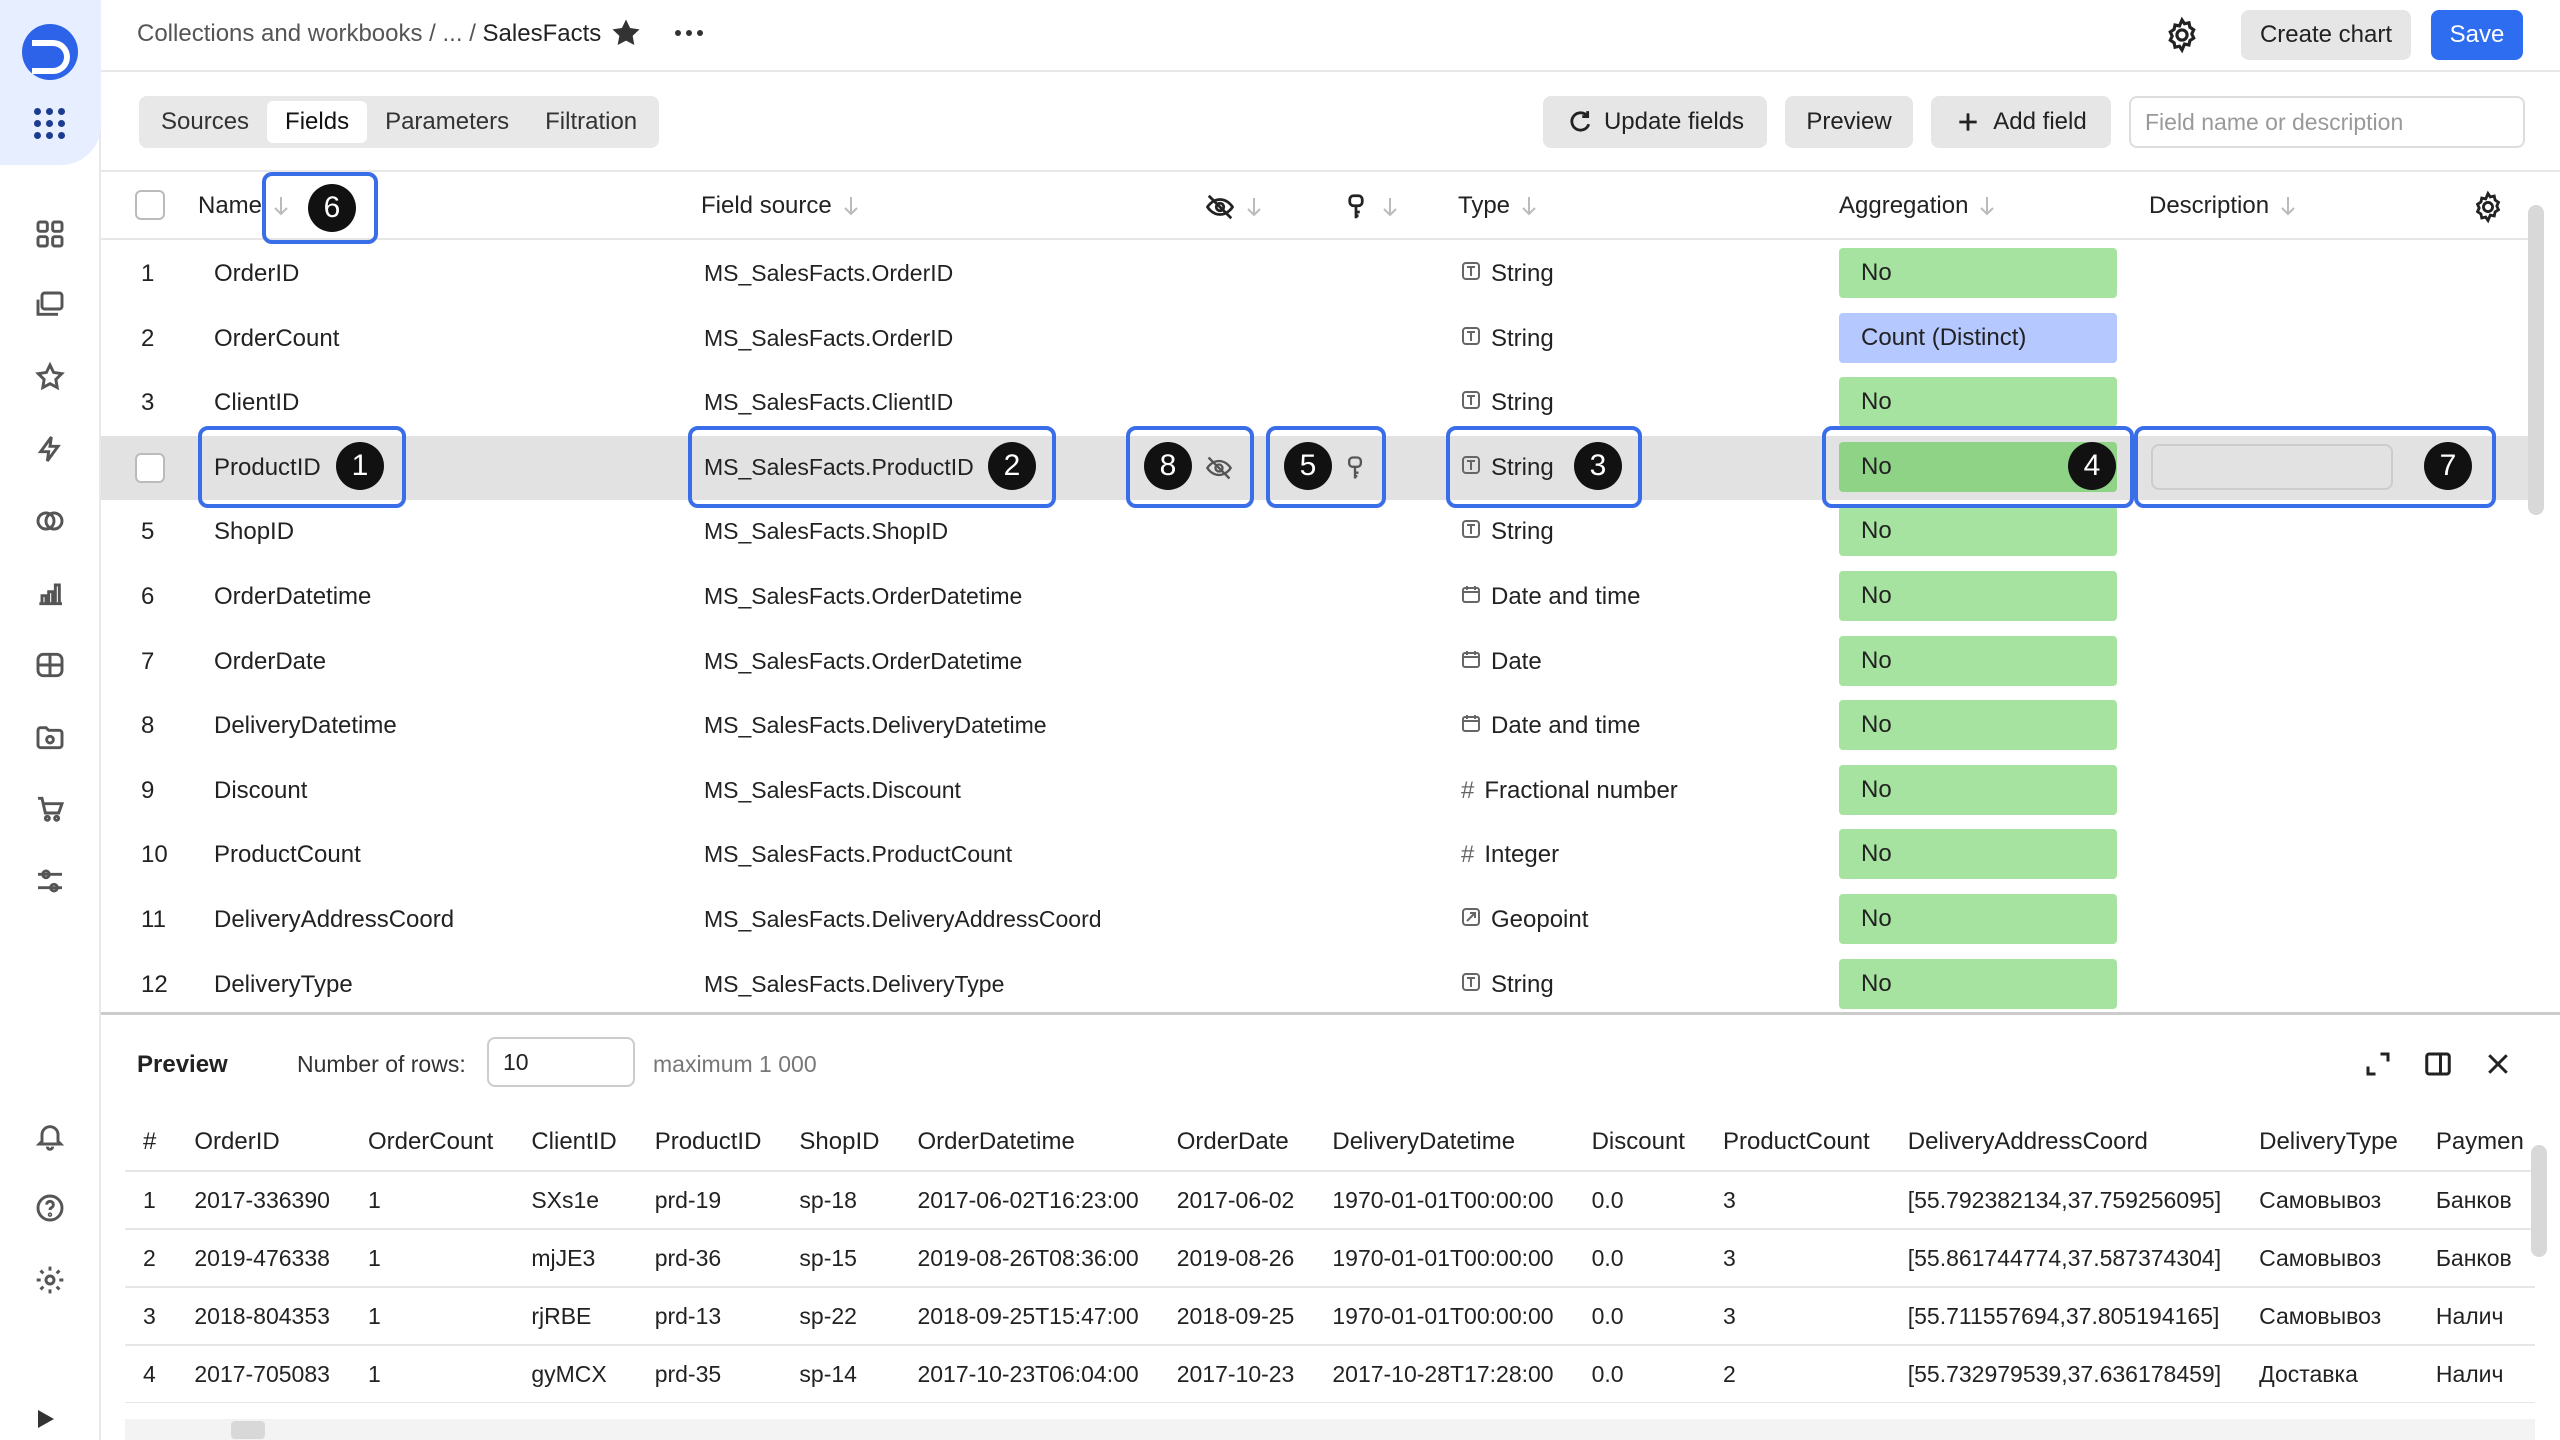  What do you see at coordinates (2326, 35) in the screenshot?
I see `create-chart-button: Create chart` at bounding box center [2326, 35].